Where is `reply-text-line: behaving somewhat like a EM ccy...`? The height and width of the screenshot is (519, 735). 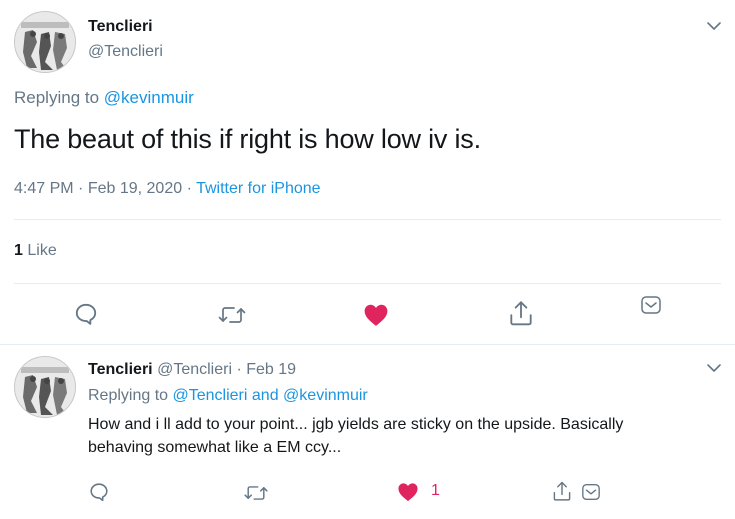 reply-text-line: behaving somewhat like a EM ccy... is located at coordinates (215, 447).